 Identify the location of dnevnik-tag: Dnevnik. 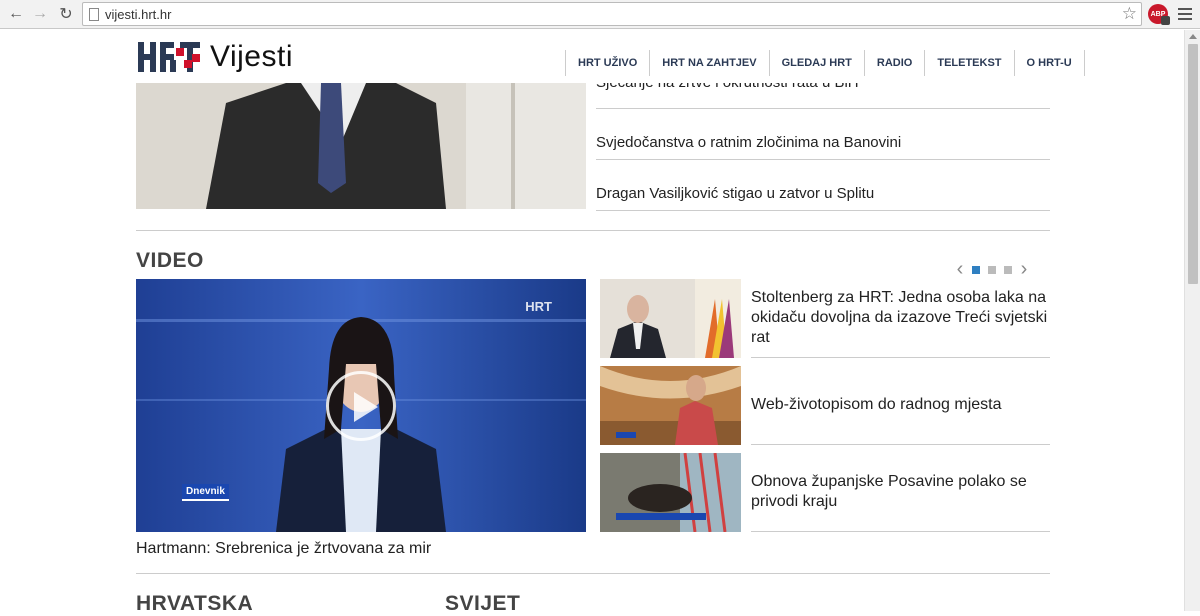
(205, 492).